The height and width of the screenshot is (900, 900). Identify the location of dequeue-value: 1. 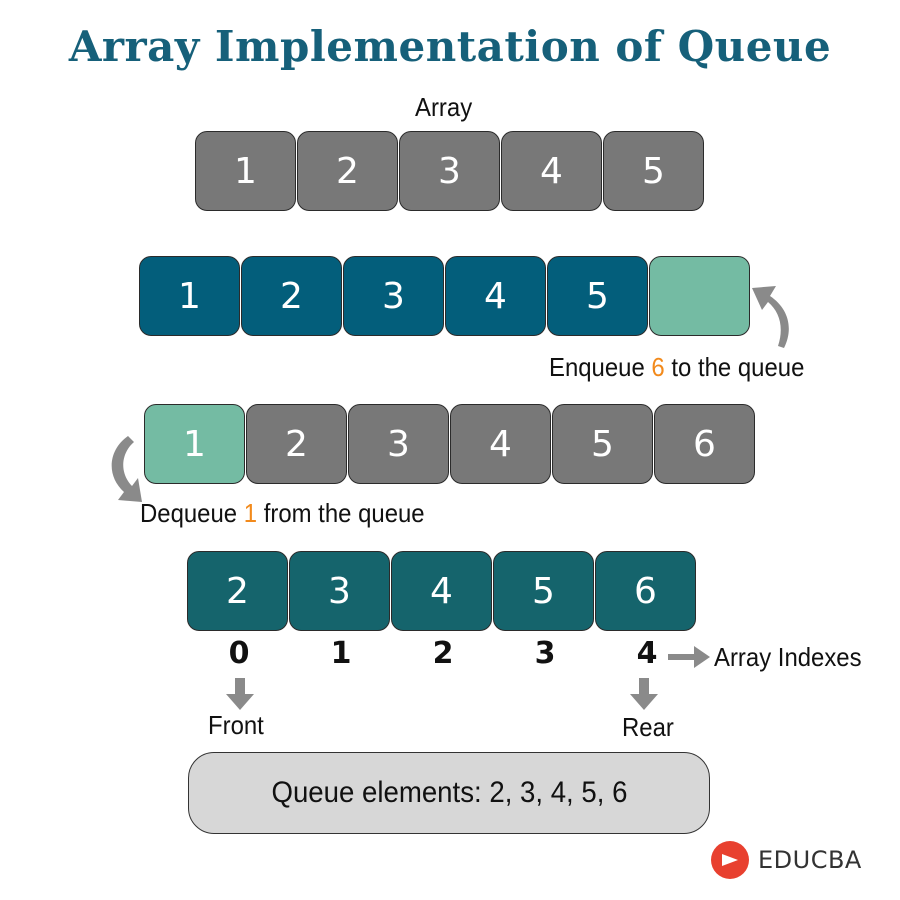
(250, 513).